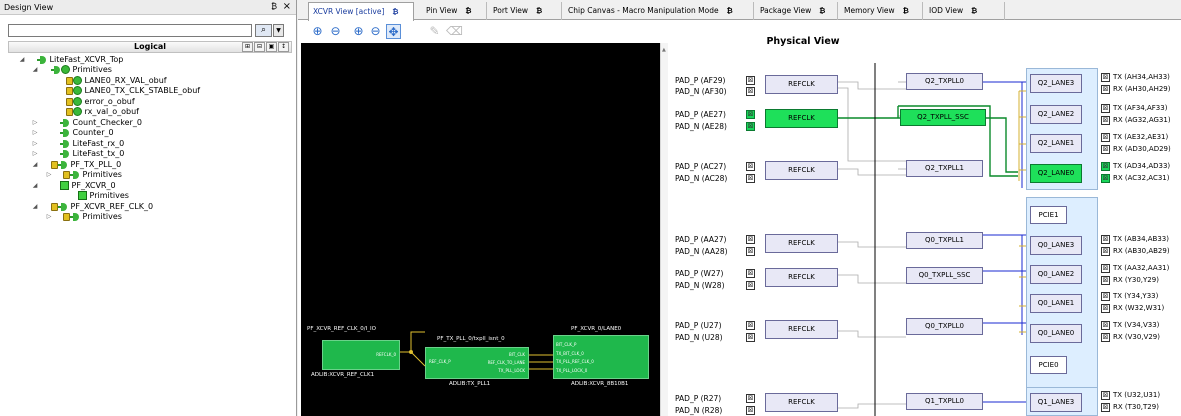  Describe the element at coordinates (393, 31) in the screenshot. I see `move-icon: ✥` at that location.